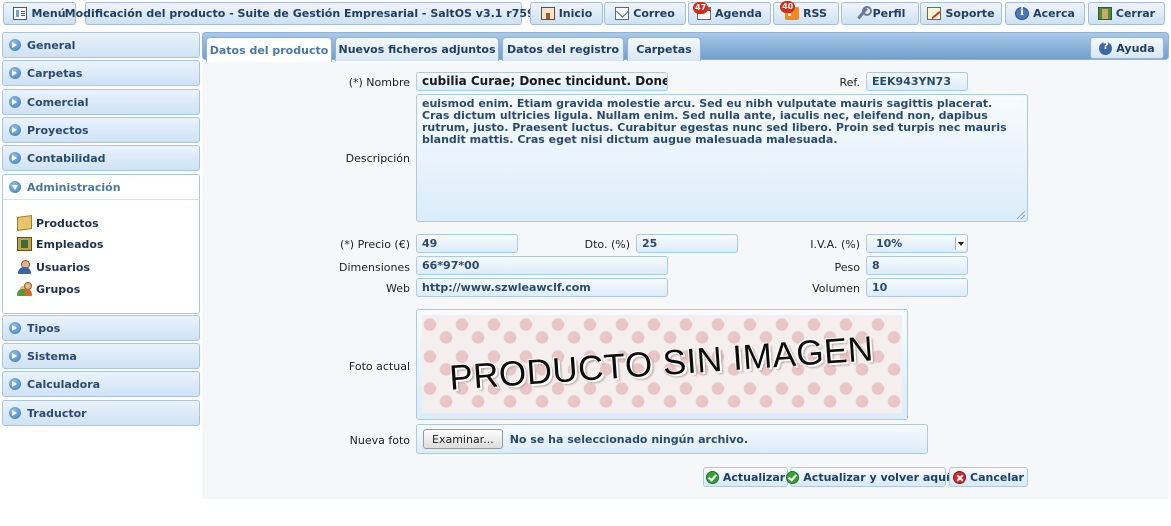 Image resolution: width=1171 pixels, height=526 pixels. Describe the element at coordinates (58, 102) in the screenshot. I see `sidebar-section-label: Comercial` at that location.